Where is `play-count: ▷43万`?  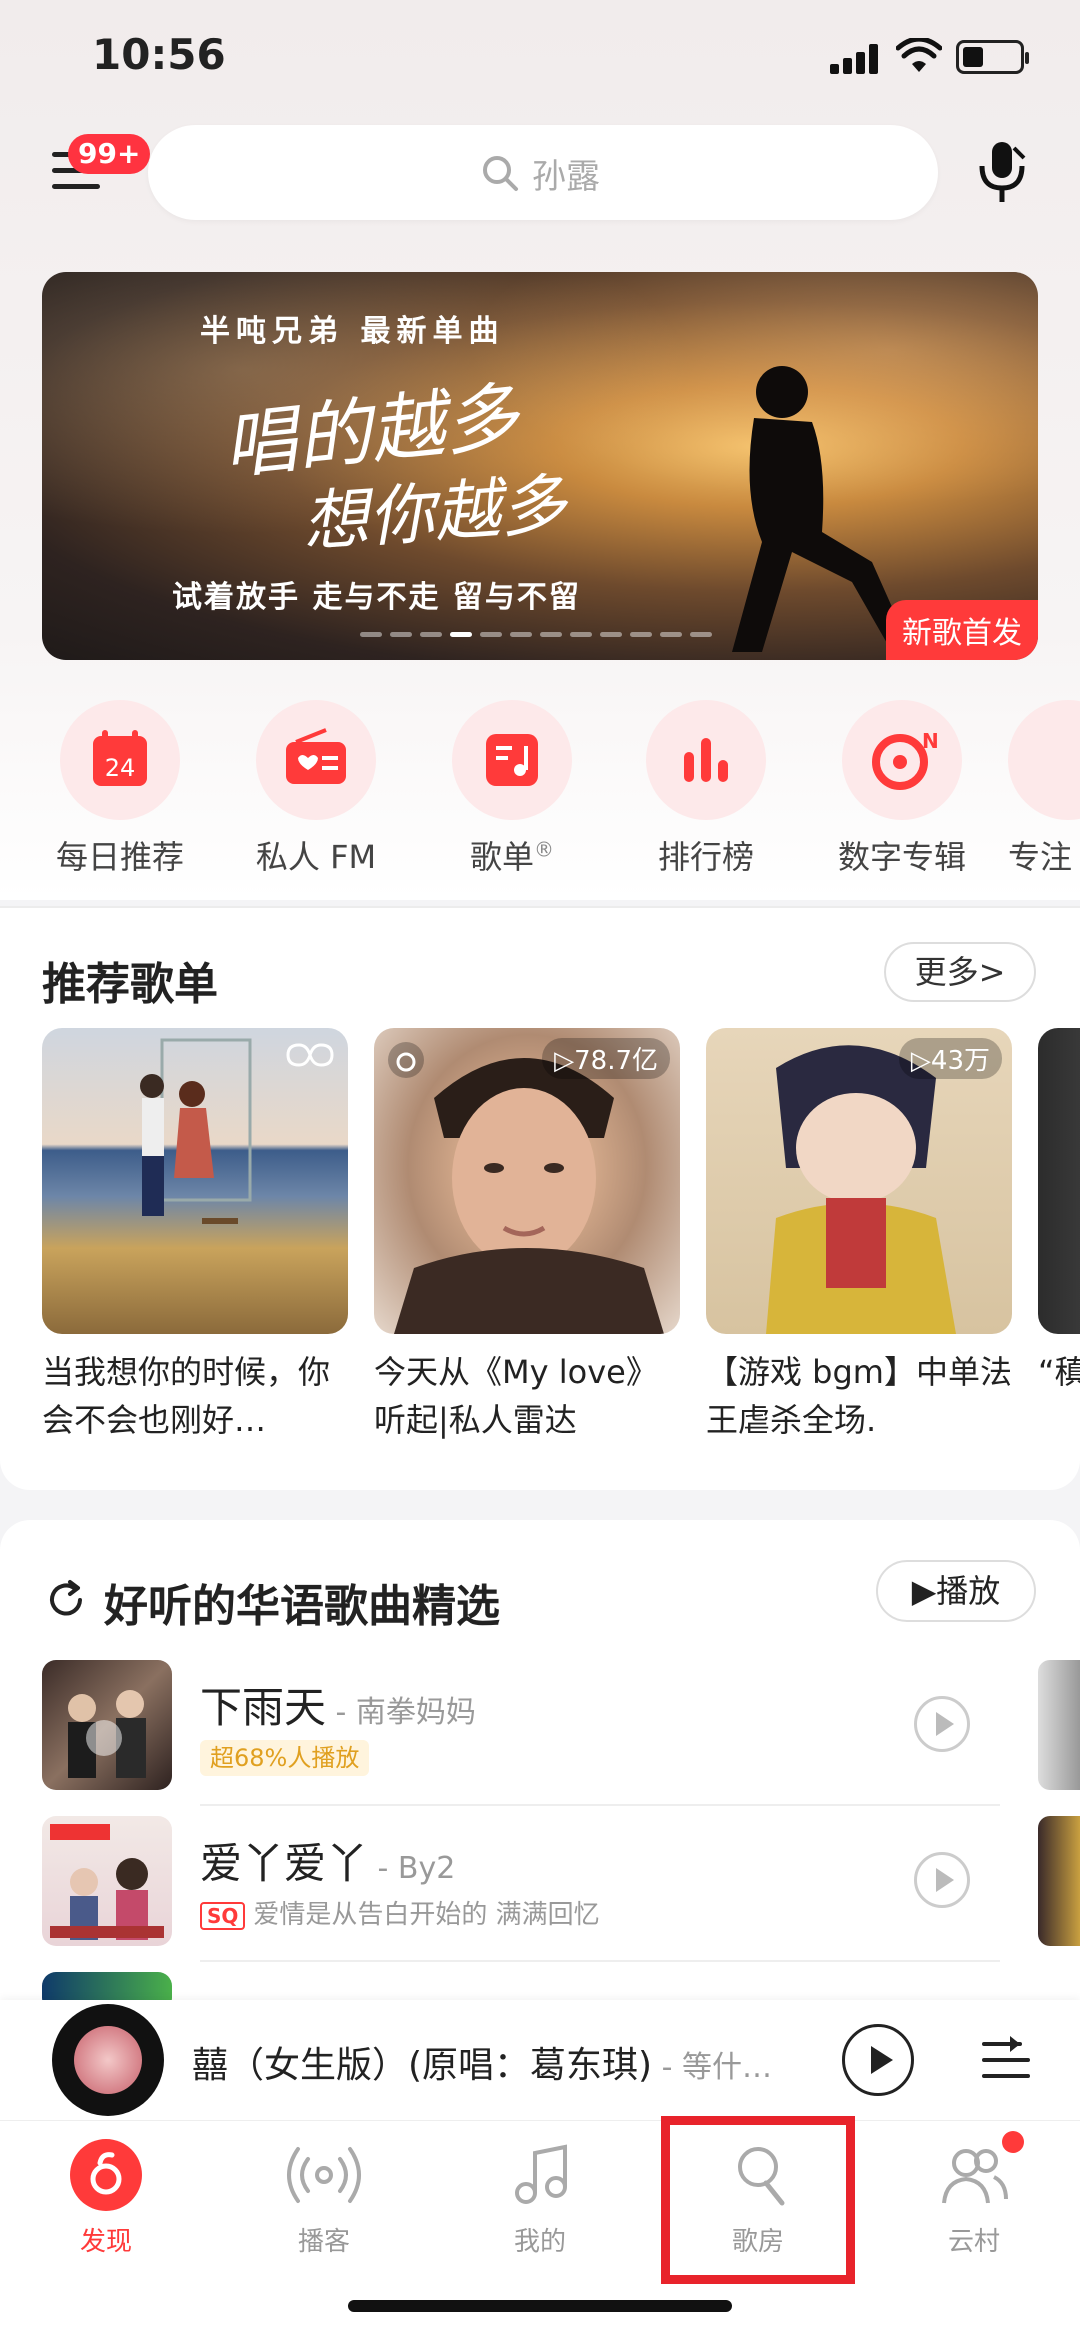 play-count: ▷43万 is located at coordinates (950, 1058).